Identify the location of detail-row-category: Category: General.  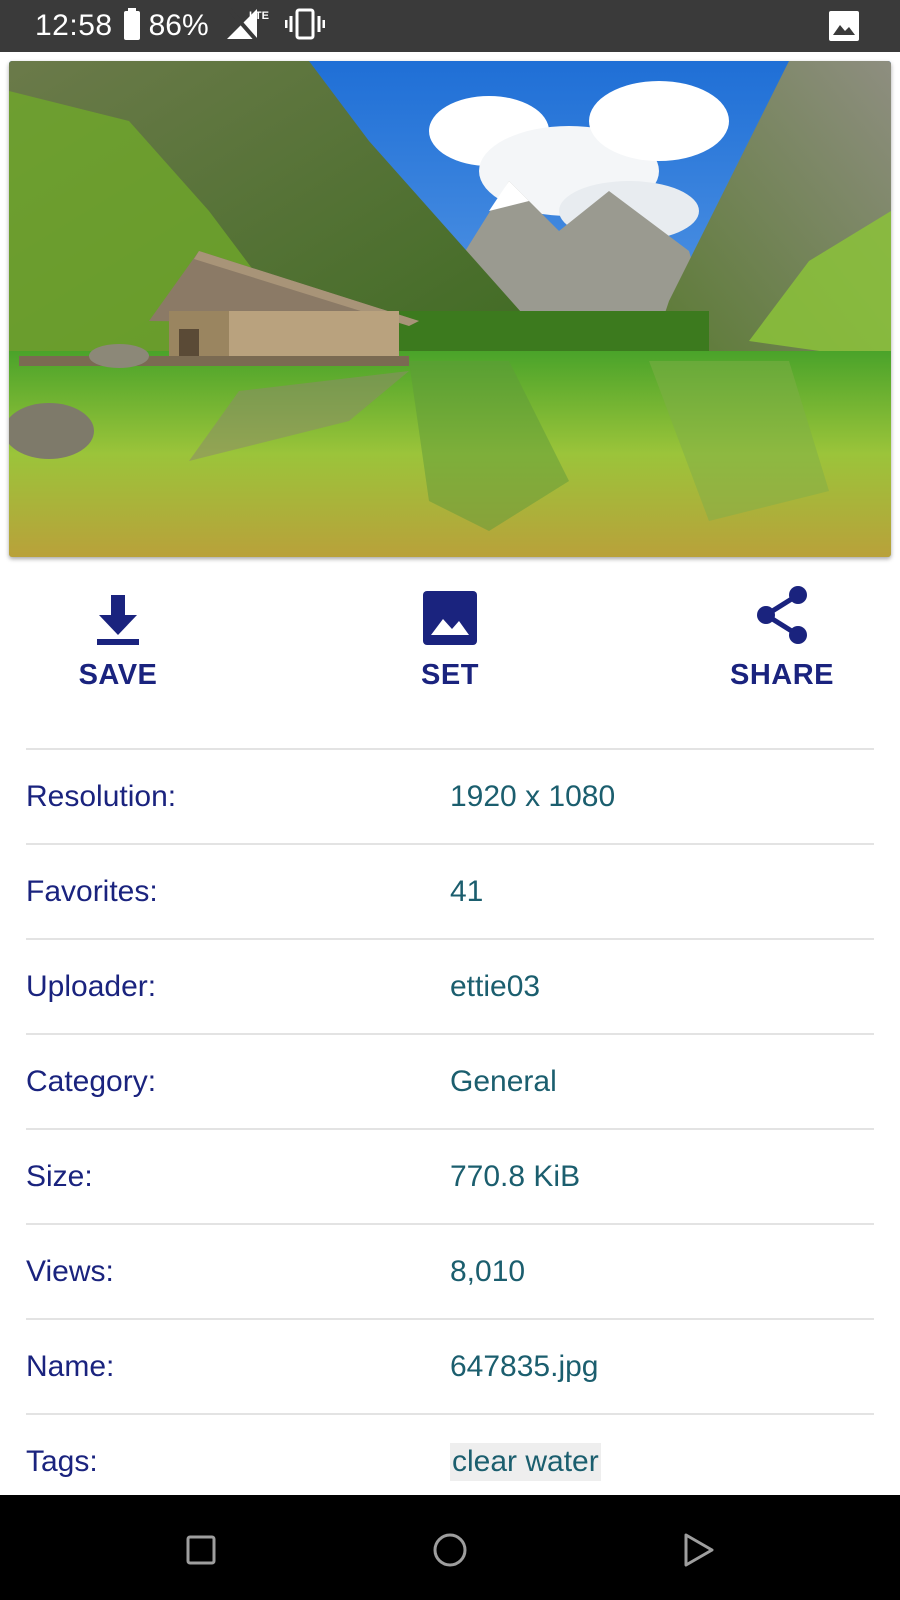
(450, 1080).